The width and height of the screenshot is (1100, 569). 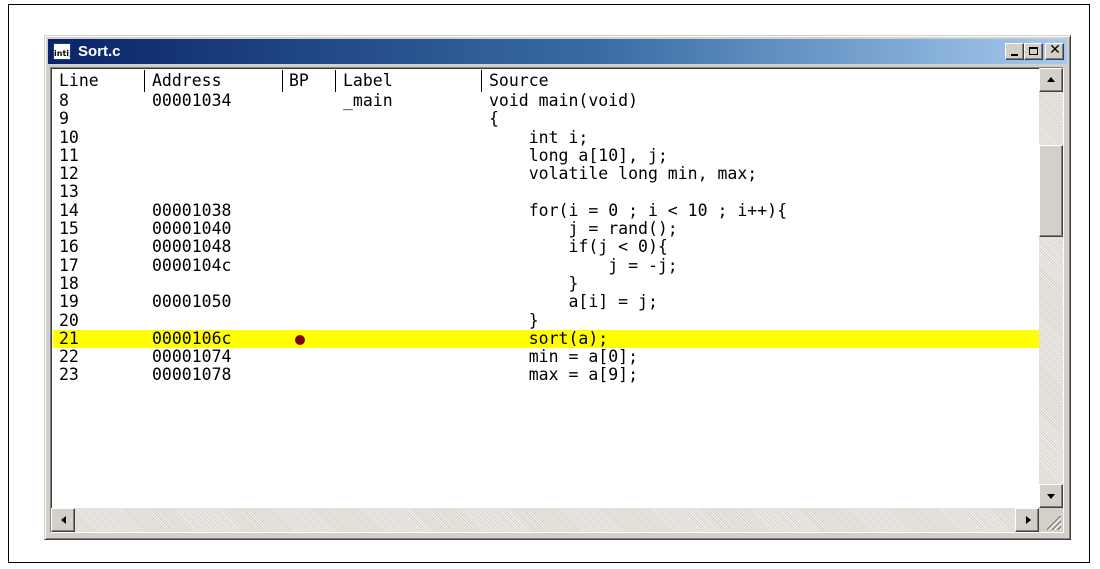 I want to click on resize-grip-icon, so click(x=1054, y=523).